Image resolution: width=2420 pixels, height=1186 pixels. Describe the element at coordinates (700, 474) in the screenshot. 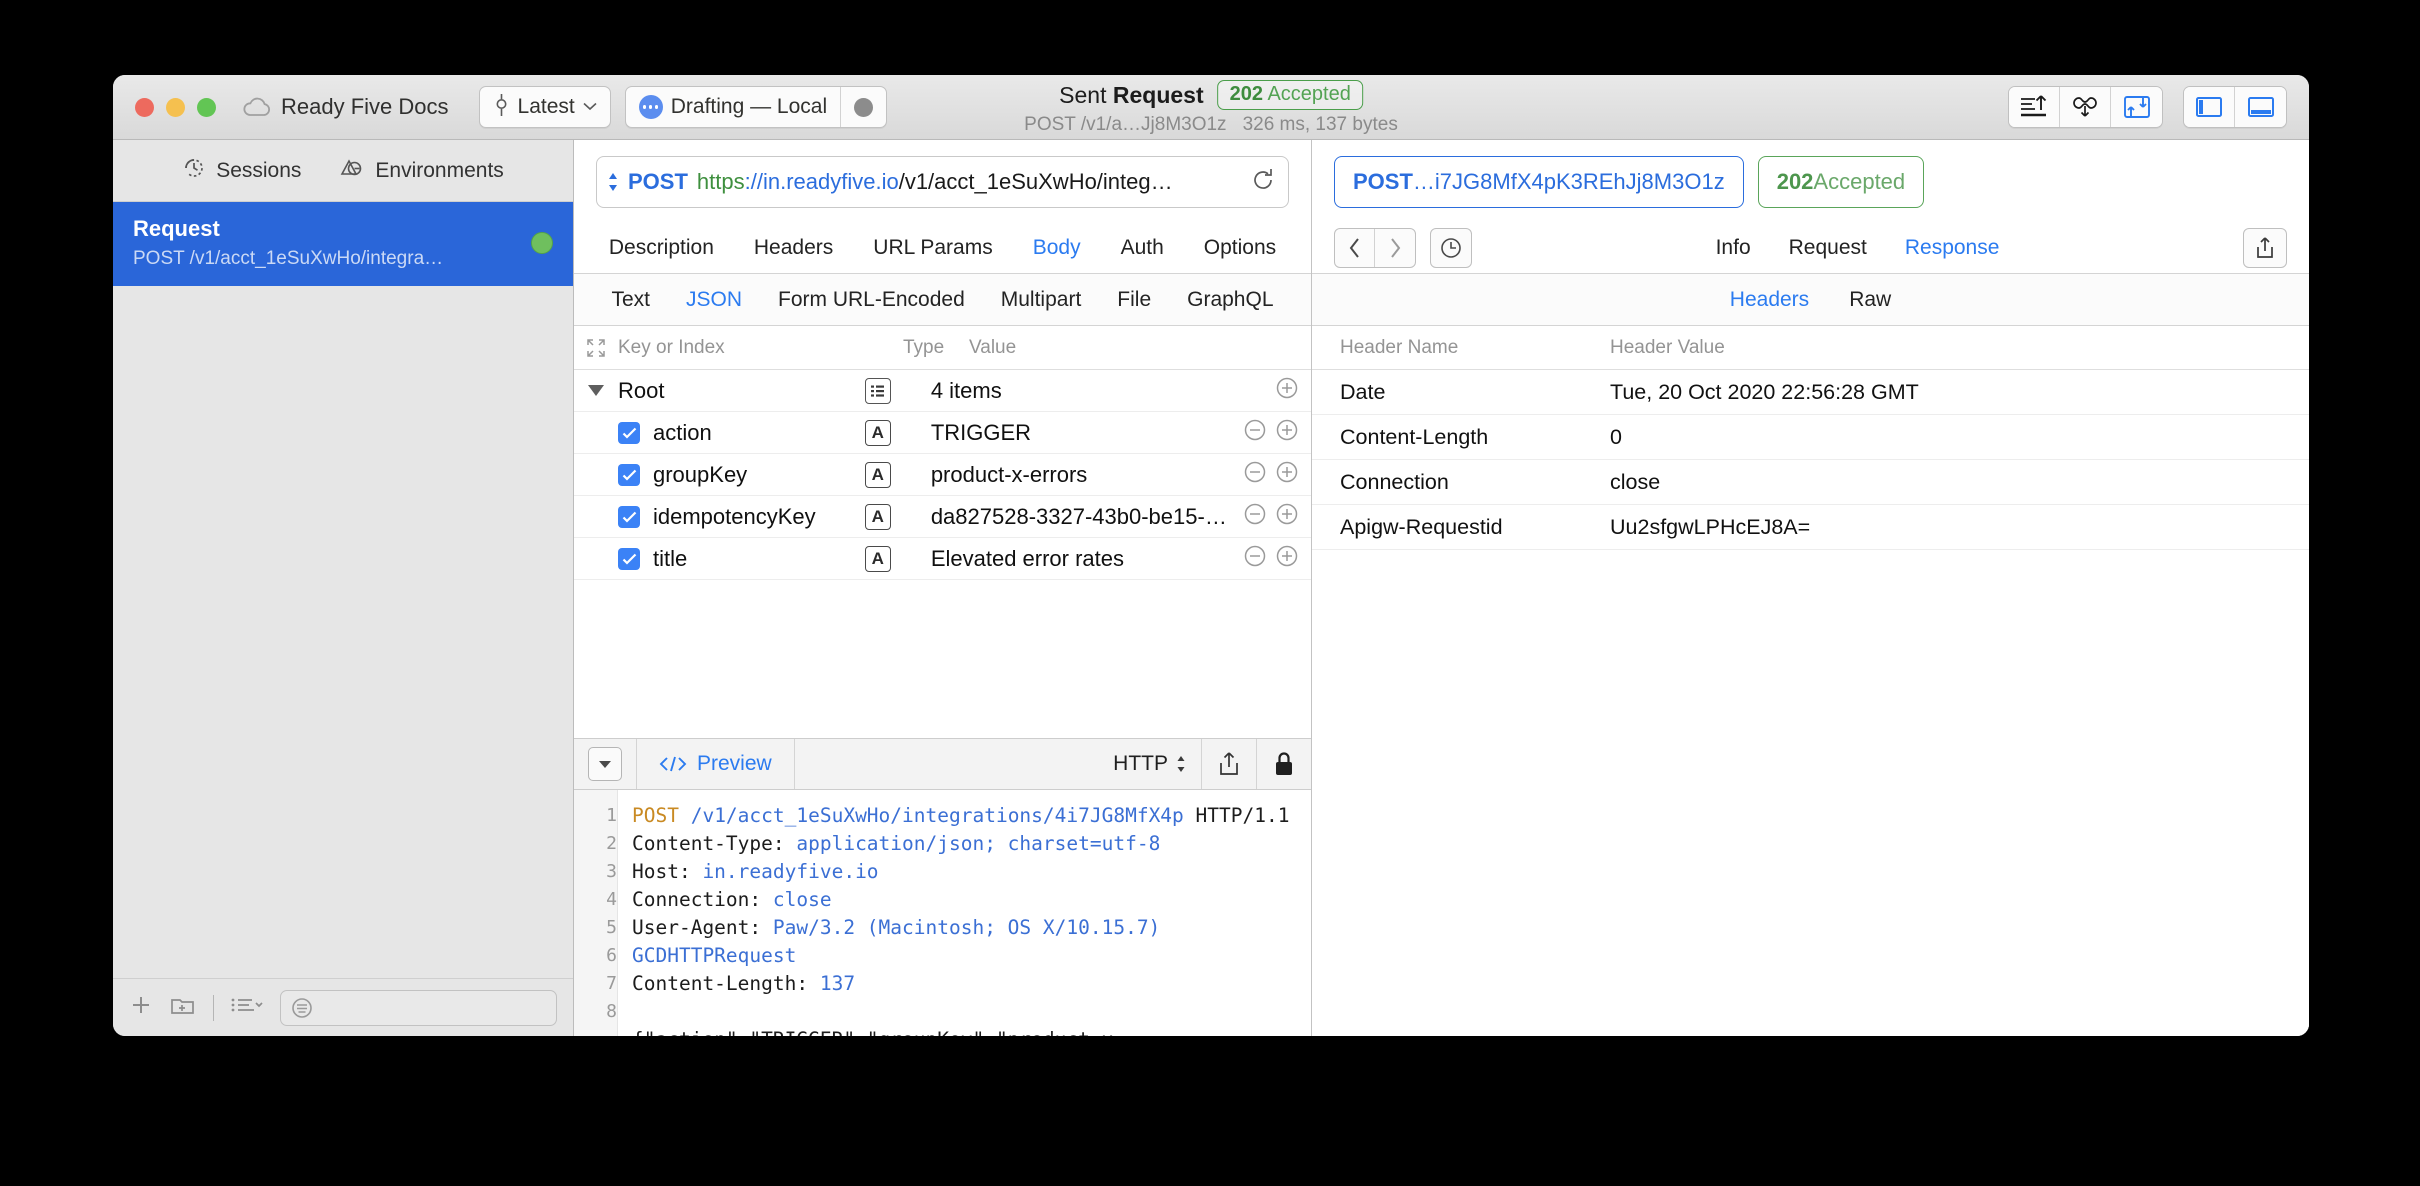

I see `json-row-key-label: groupKey` at that location.